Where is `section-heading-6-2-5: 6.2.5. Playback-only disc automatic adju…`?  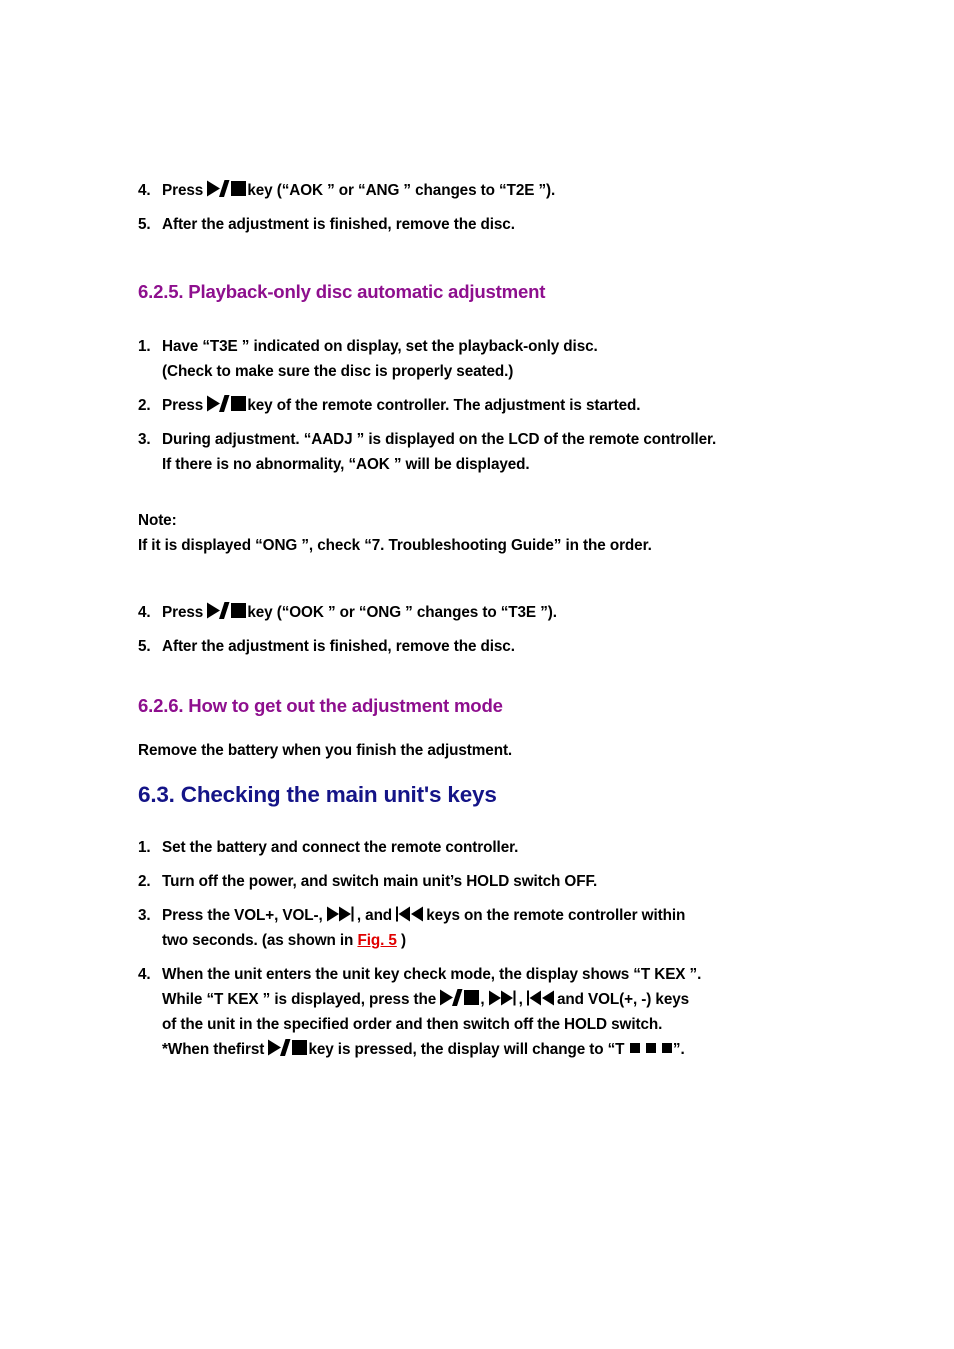
section-heading-6-2-5: 6.2.5. Playback-only disc automatic adju… is located at coordinates (342, 291).